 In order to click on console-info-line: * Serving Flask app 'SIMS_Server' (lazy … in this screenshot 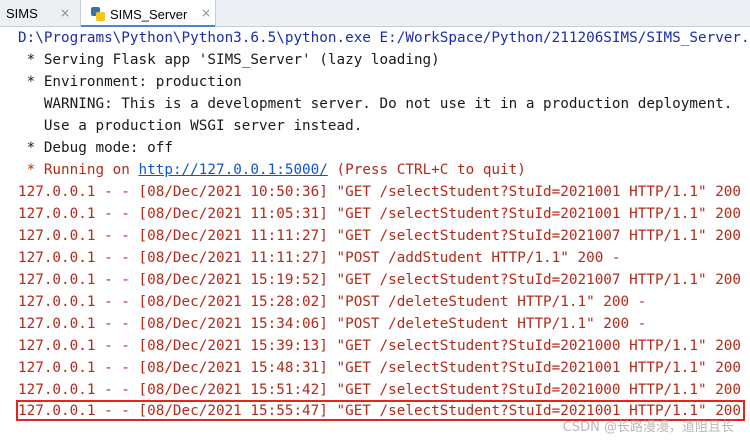, I will do `click(229, 60)`.